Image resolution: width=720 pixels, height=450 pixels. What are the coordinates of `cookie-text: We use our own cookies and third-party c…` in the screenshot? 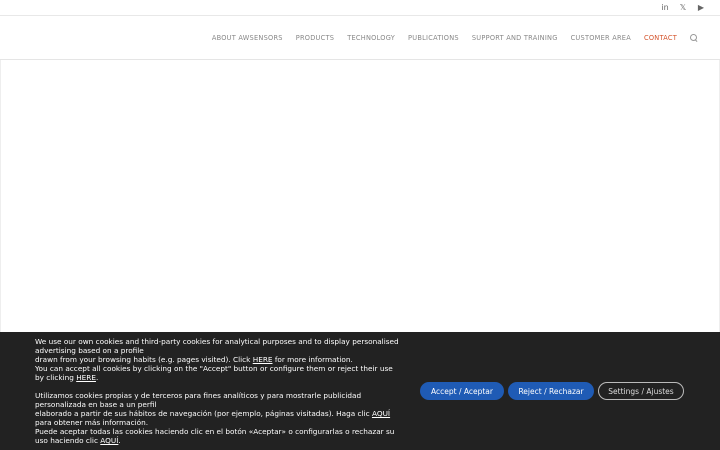 It's located at (219, 391).